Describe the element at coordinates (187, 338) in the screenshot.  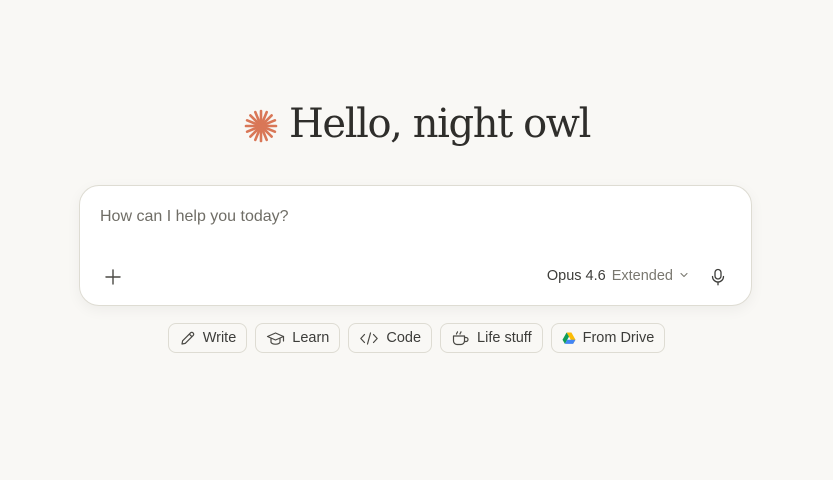
I see `pencil-icon` at that location.